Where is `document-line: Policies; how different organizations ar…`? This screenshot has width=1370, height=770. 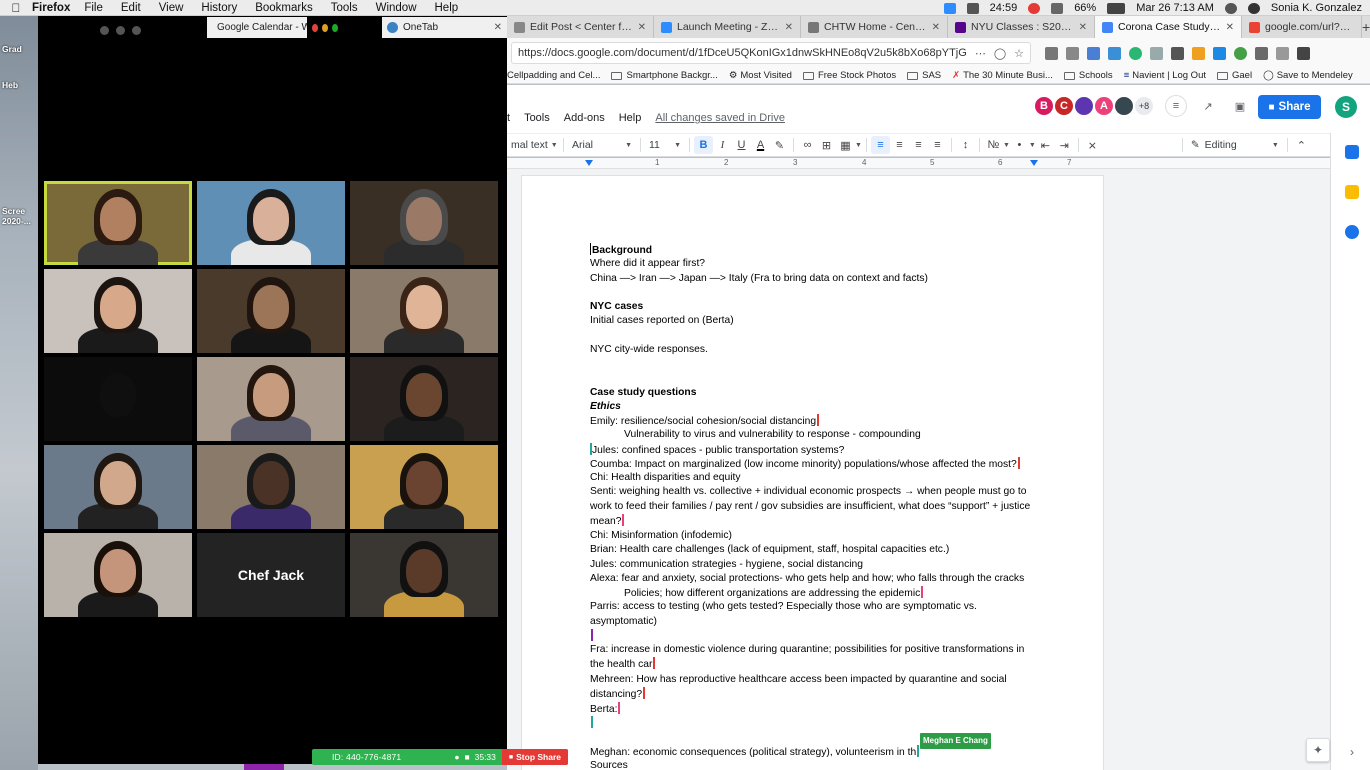 document-line: Policies; how different organizations ar… is located at coordinates (815, 593).